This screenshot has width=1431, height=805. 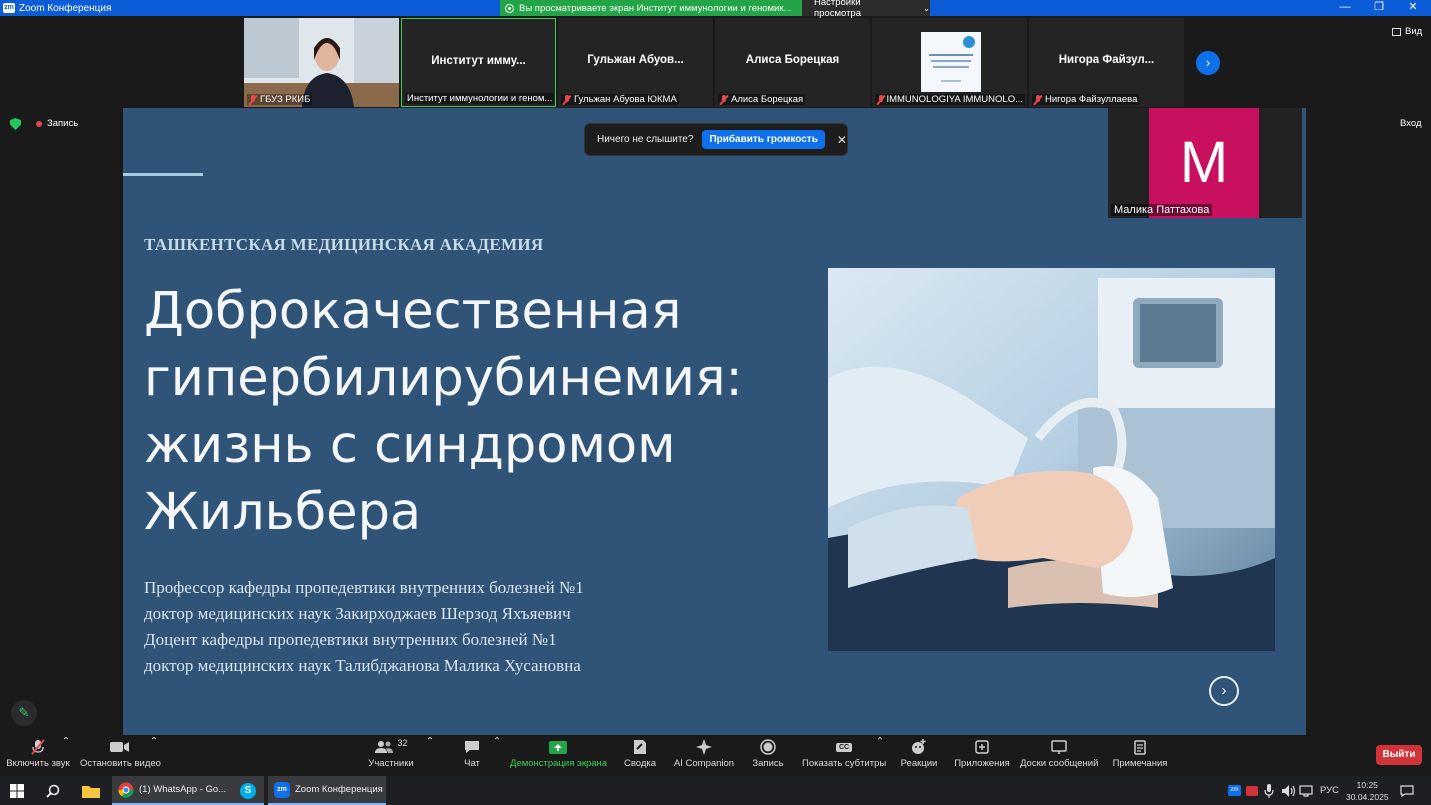 What do you see at coordinates (321, 62) in the screenshot?
I see `participant-tile-gbuz: ГБУЗ РКИБ` at bounding box center [321, 62].